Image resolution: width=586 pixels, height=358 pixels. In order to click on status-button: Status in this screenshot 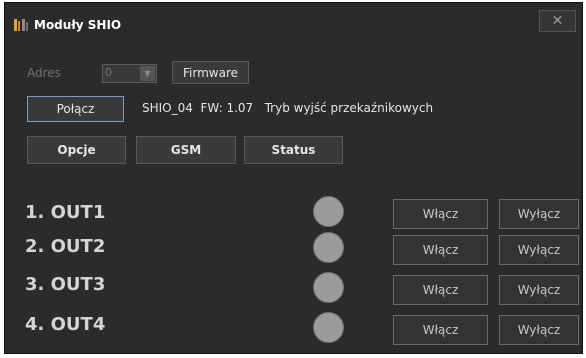, I will do `click(293, 150)`.